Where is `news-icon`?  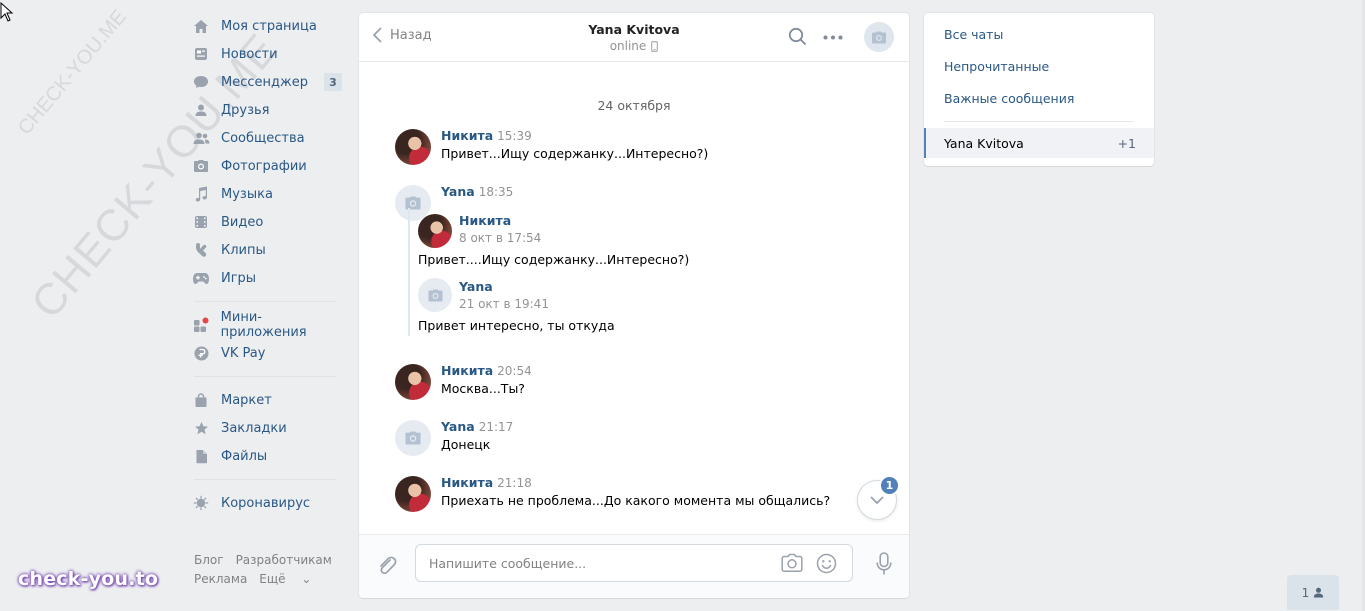 news-icon is located at coordinates (201, 54).